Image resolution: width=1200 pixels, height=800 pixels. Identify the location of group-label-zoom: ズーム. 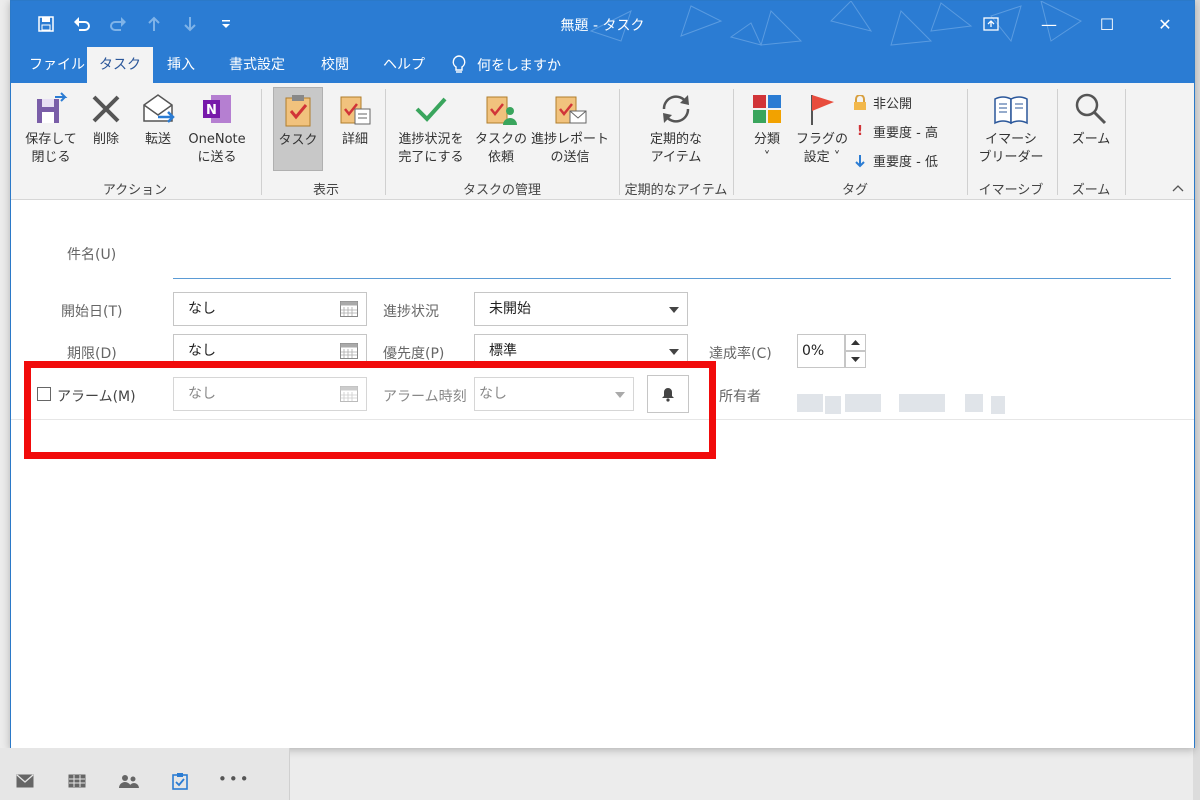
(1091, 190).